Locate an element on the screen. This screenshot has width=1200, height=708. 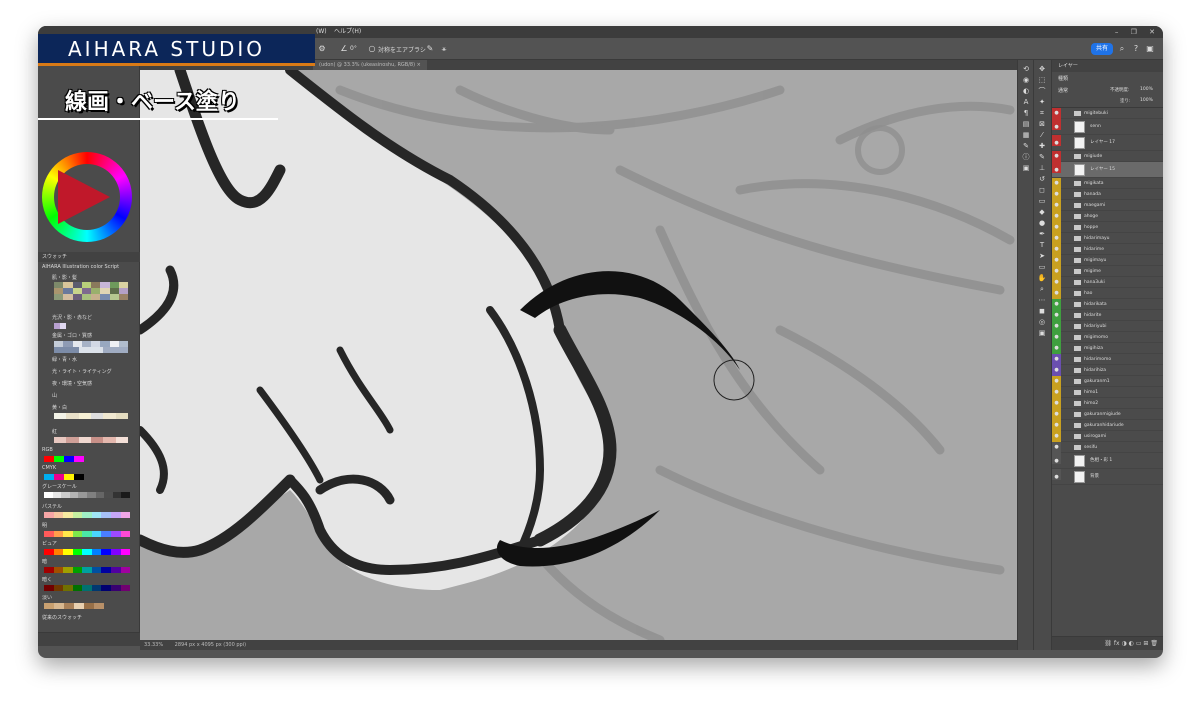
swatch-folder: 淡い is located at coordinates (88, 597).